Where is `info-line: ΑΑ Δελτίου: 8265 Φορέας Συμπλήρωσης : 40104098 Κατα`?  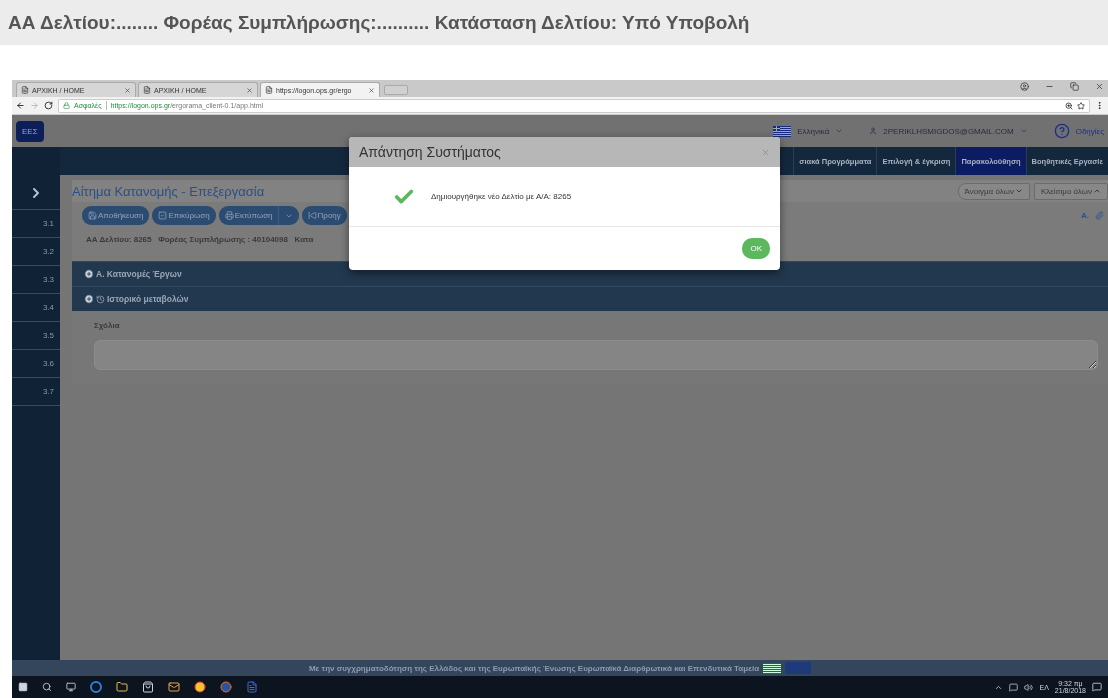
info-line: ΑΑ Δελτίου: 8265 Φορέας Συμπλήρωσης : 40104098 Κατα is located at coordinates (199, 239).